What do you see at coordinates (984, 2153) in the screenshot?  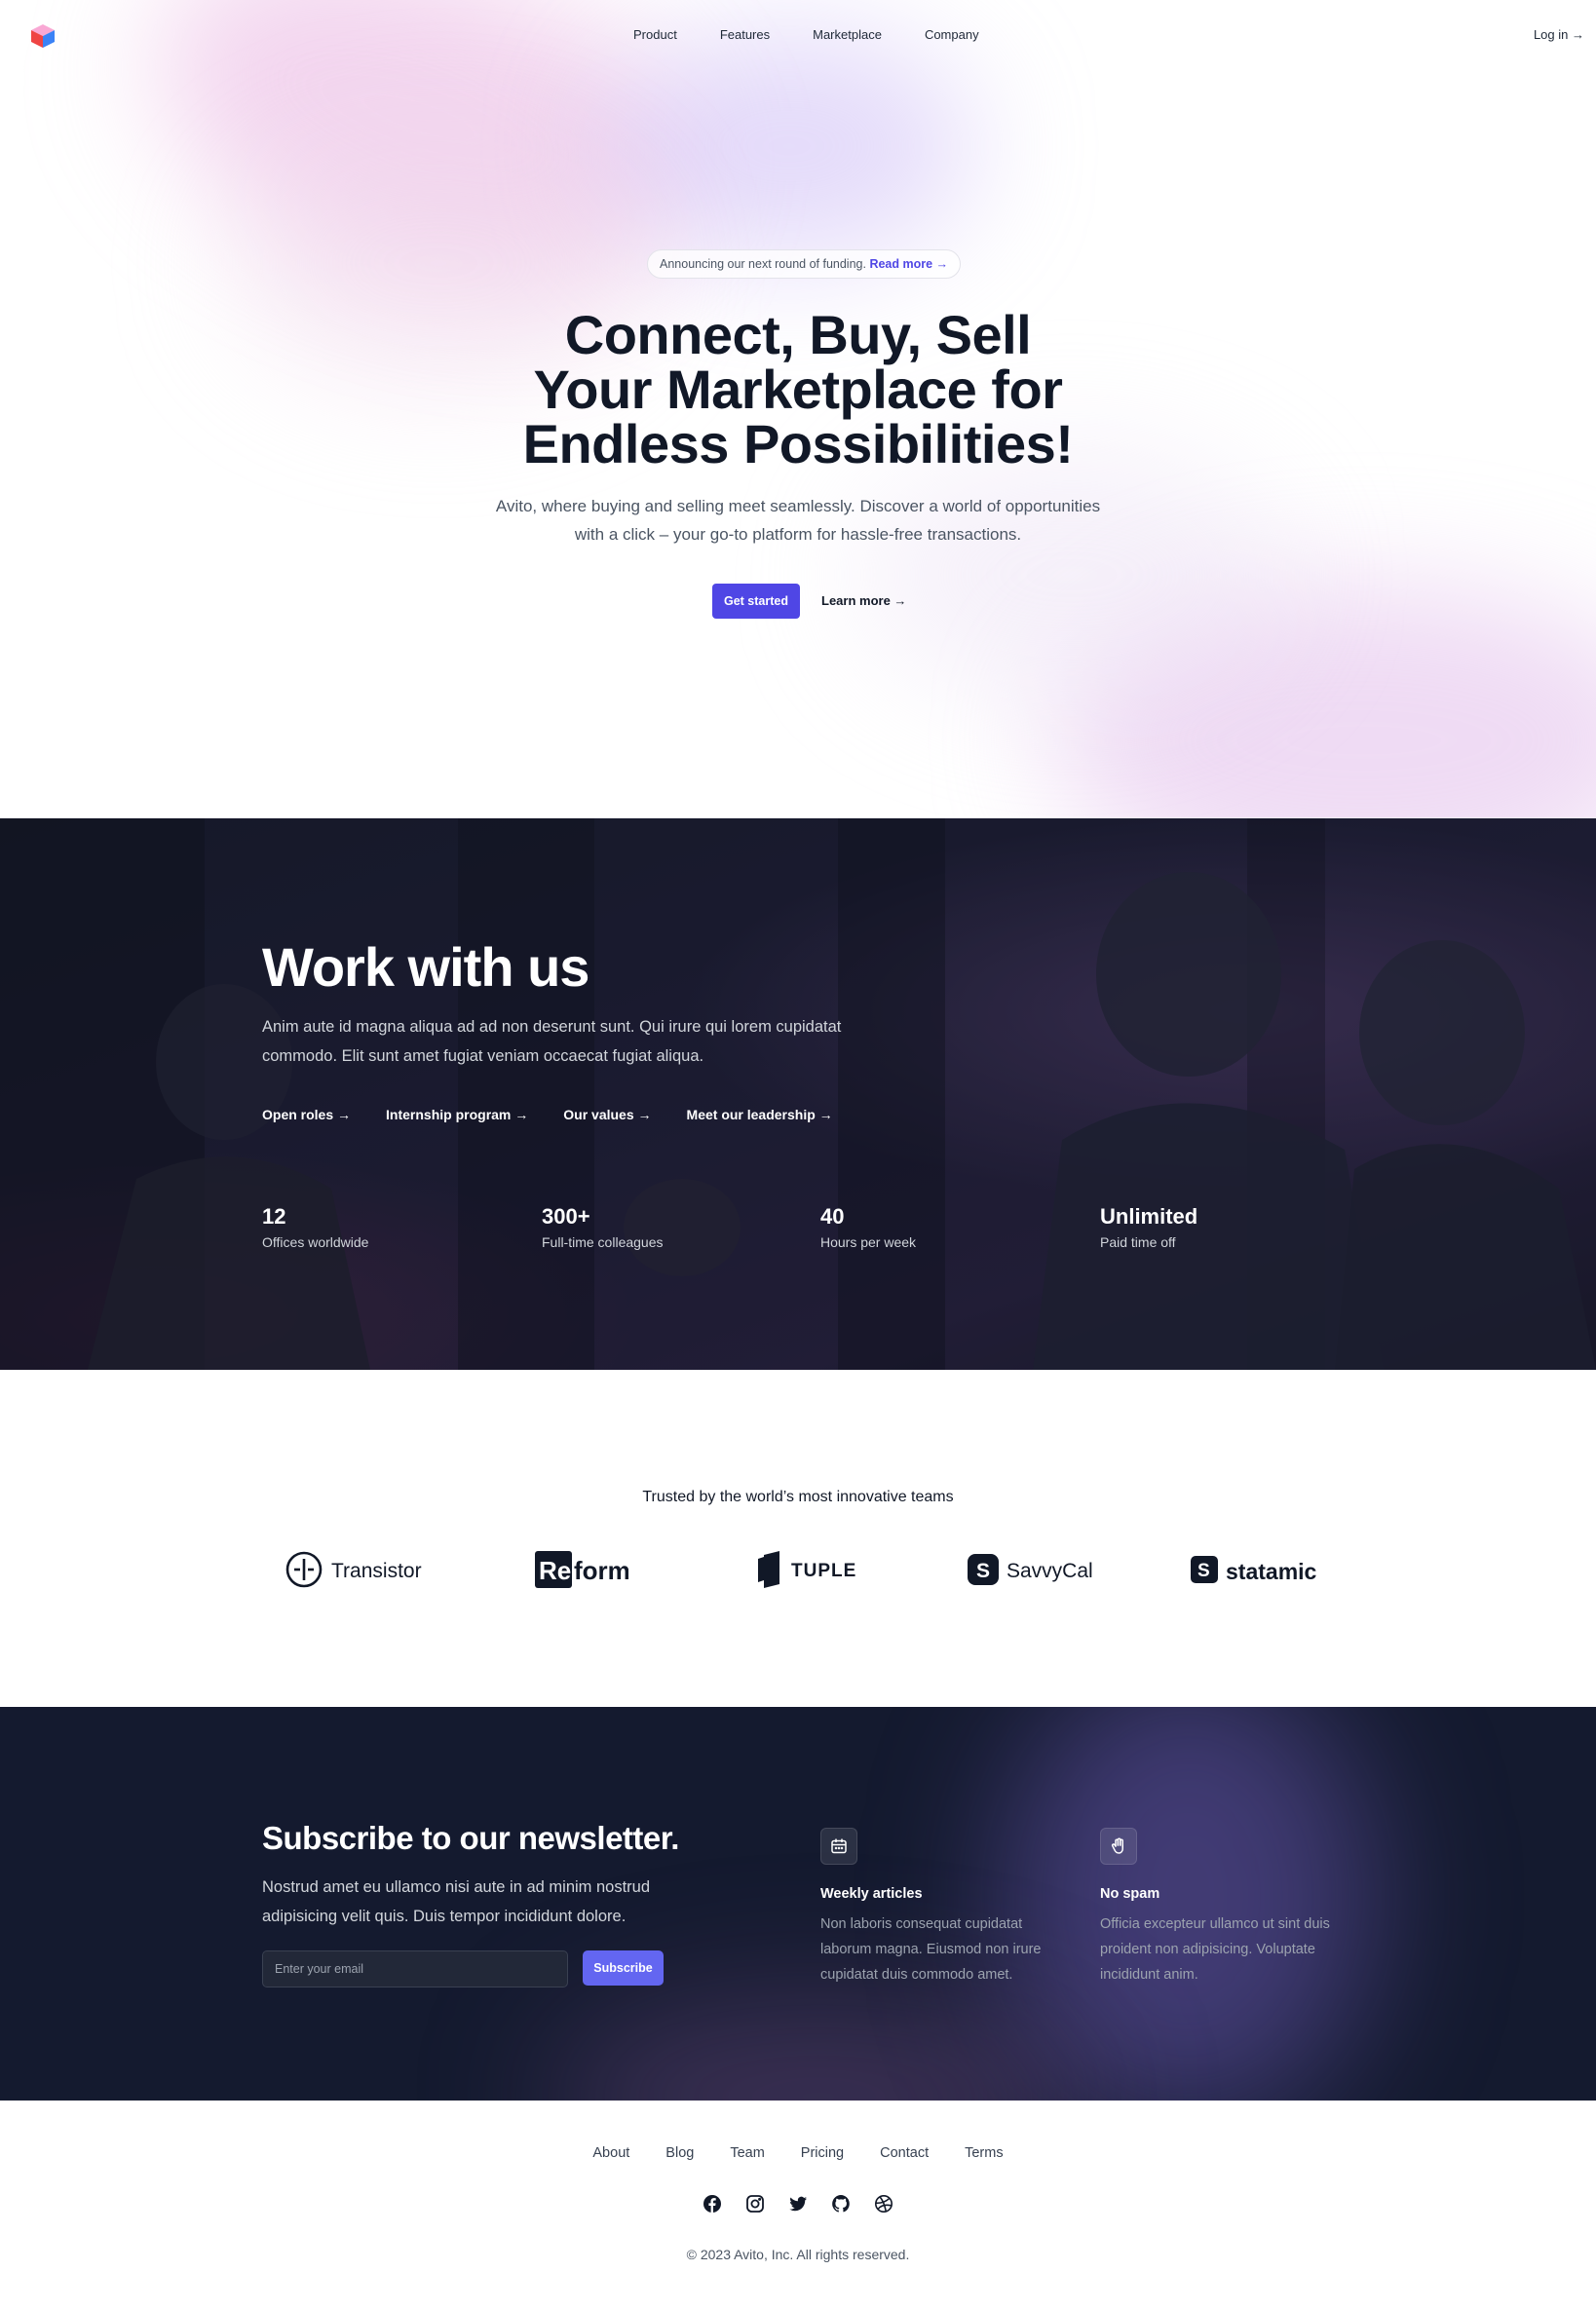 I see `footer-link-terms: Terms` at bounding box center [984, 2153].